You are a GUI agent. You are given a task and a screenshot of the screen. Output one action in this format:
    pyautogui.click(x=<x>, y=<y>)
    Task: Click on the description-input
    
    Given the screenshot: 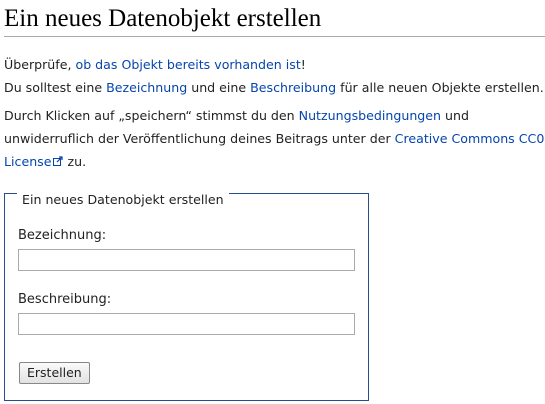 What is the action you would take?
    pyautogui.click(x=186, y=324)
    